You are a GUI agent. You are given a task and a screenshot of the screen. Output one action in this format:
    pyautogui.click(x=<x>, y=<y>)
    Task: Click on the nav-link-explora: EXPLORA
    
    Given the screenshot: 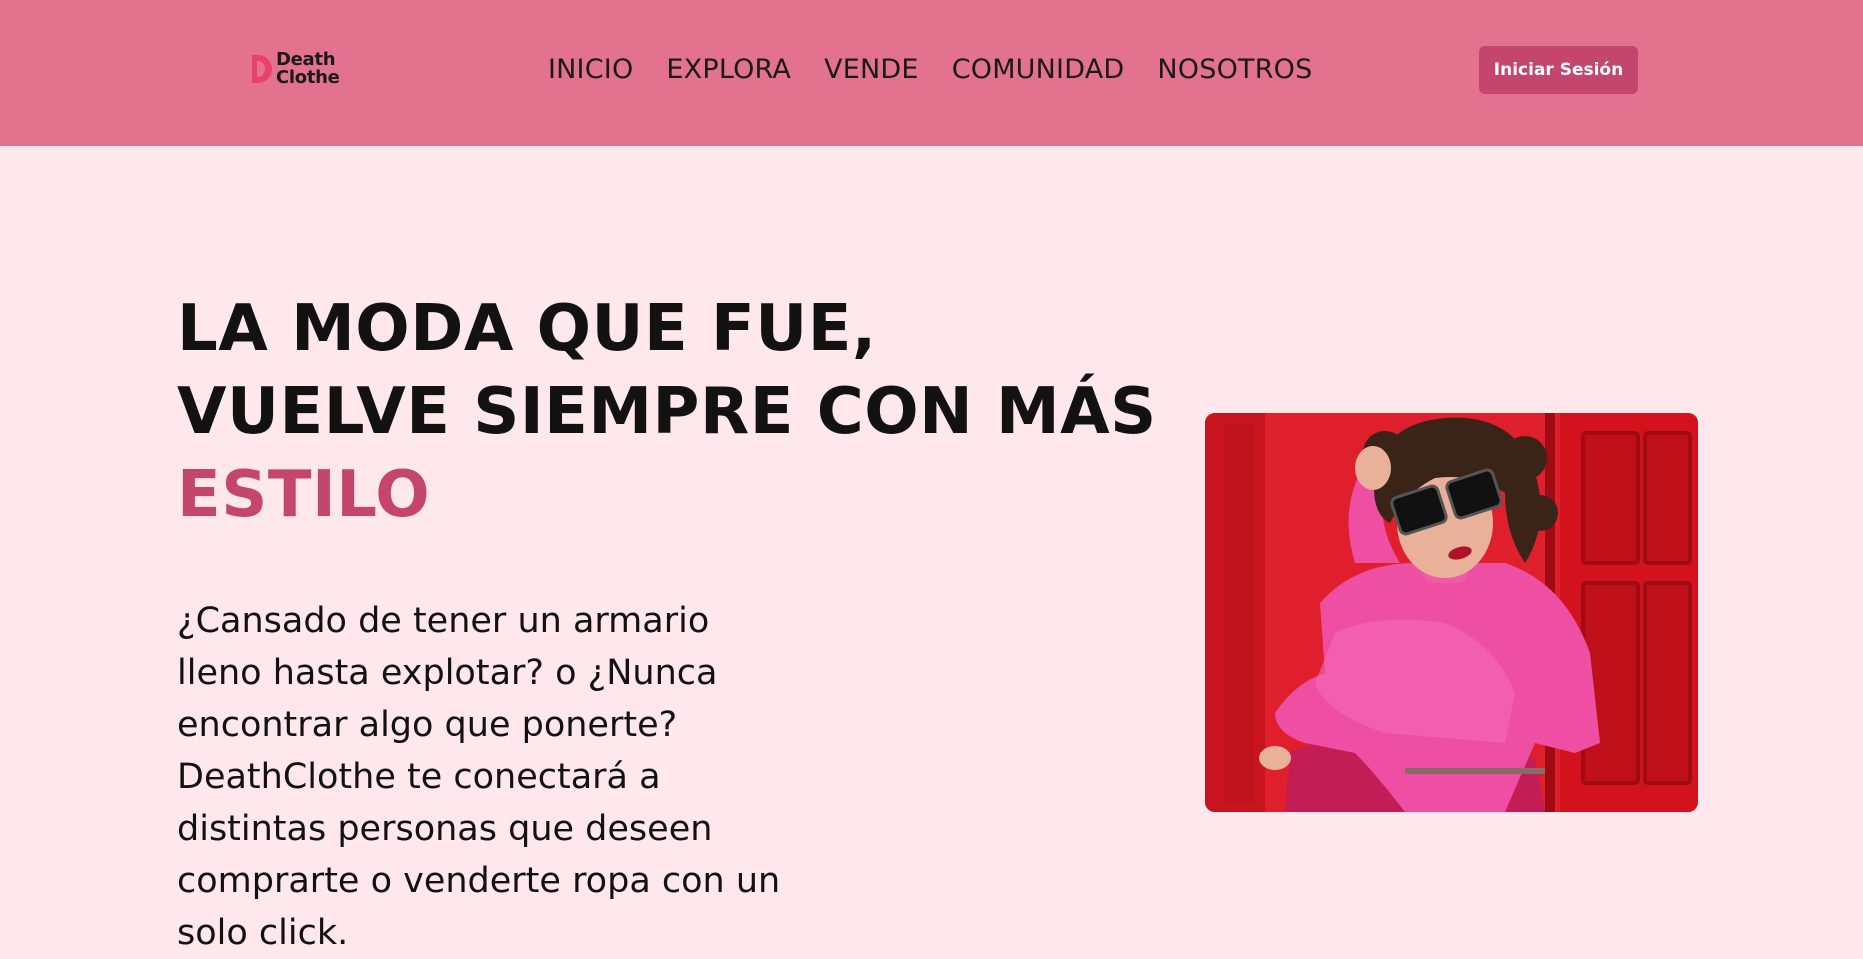 What is the action you would take?
    pyautogui.click(x=728, y=70)
    